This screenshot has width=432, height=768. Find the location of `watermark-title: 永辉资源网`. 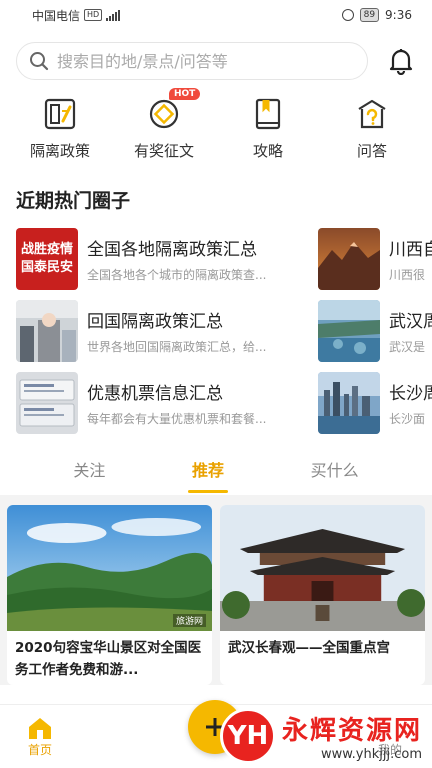

watermark-title: 永辉资源网 is located at coordinates (351, 731).